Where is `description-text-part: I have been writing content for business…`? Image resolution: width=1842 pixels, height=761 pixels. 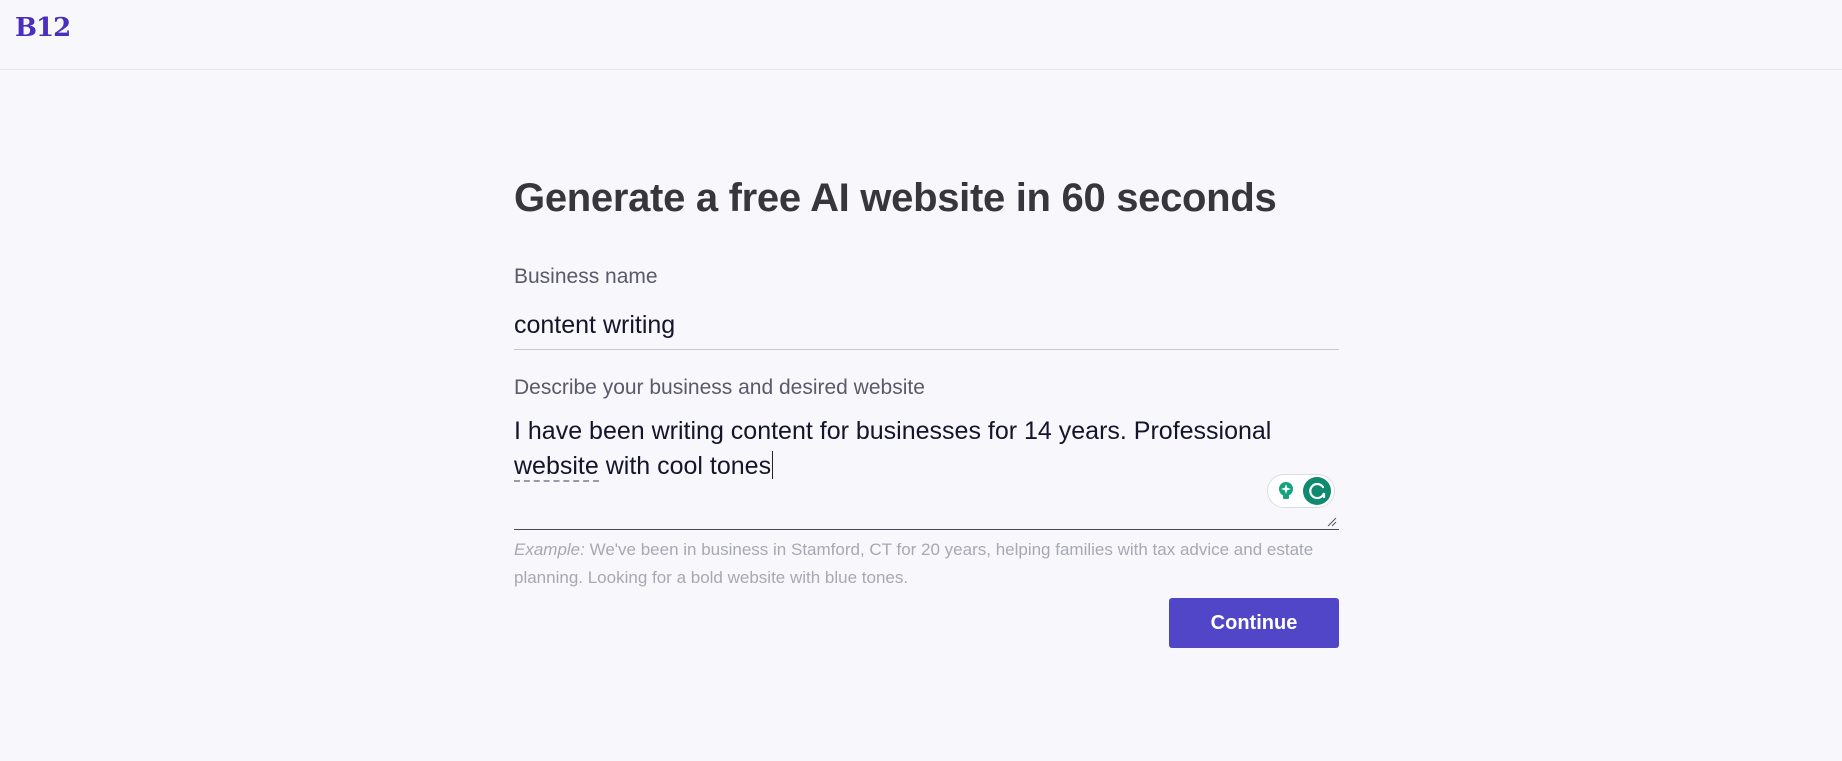
description-text-part: I have been writing content for business… is located at coordinates (893, 431).